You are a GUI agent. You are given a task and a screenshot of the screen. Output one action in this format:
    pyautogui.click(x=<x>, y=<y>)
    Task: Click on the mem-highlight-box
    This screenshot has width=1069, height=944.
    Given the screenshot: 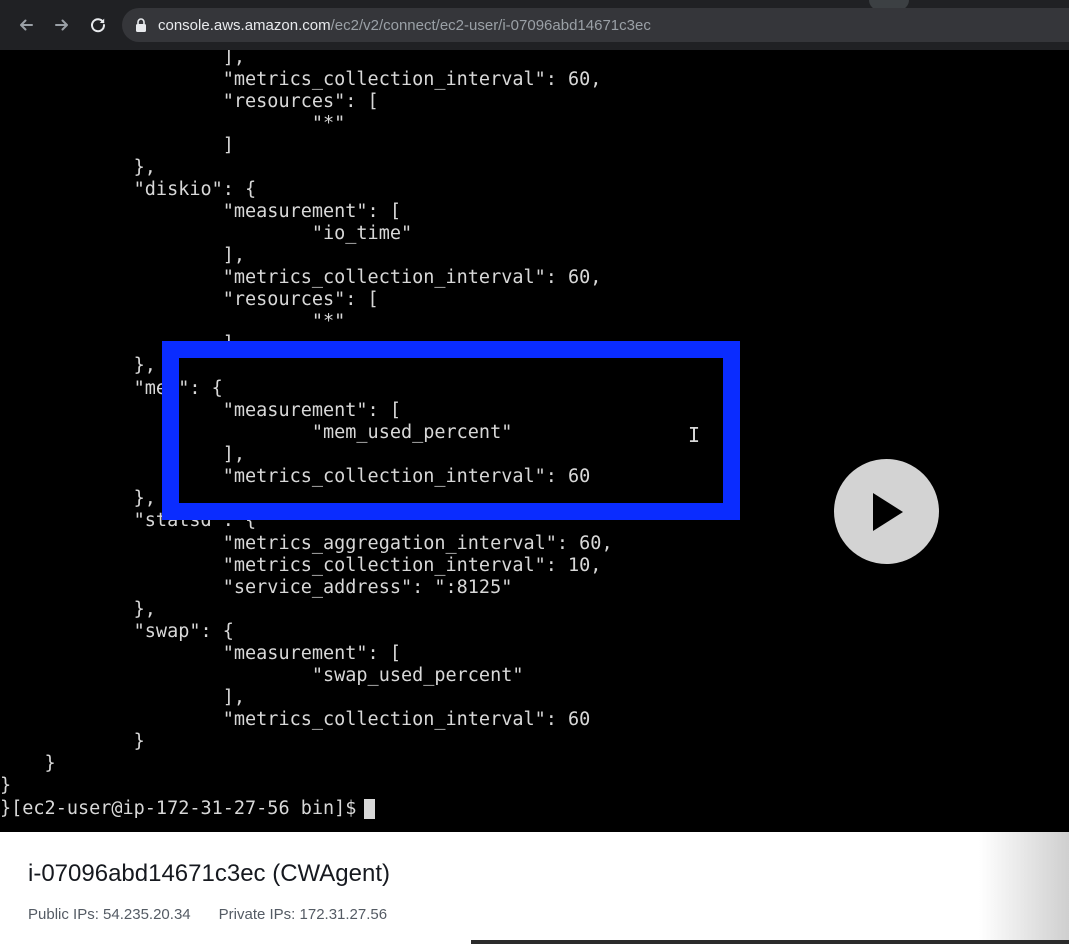 What is the action you would take?
    pyautogui.click(x=451, y=430)
    